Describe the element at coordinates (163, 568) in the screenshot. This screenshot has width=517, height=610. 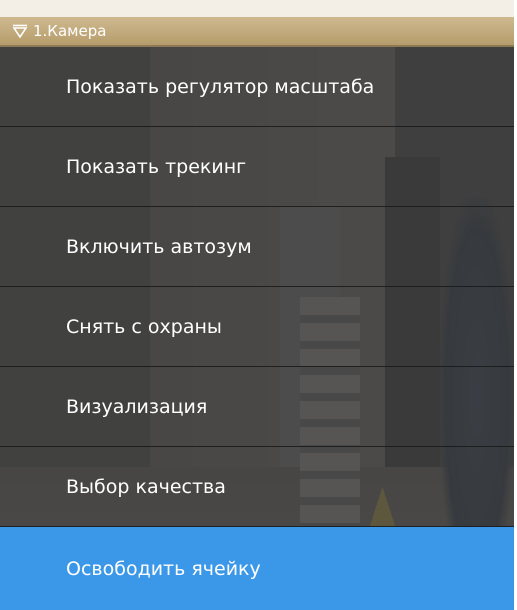
I see `menu-item-label: Освободить ячейку` at that location.